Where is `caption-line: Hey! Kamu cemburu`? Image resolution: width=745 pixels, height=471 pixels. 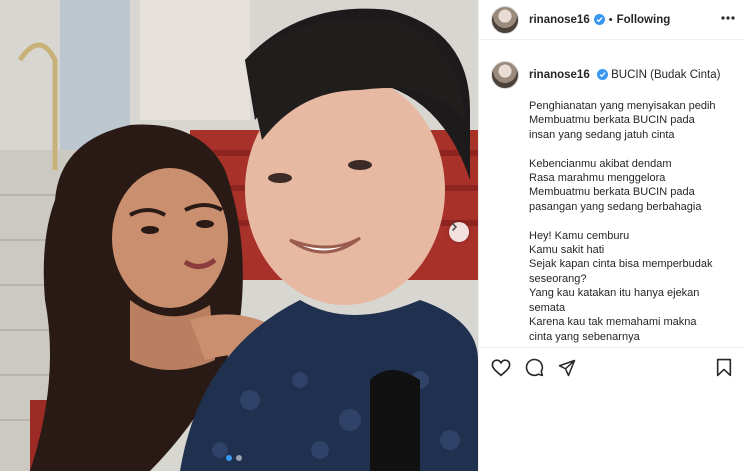 caption-line: Hey! Kamu cemburu is located at coordinates (579, 235).